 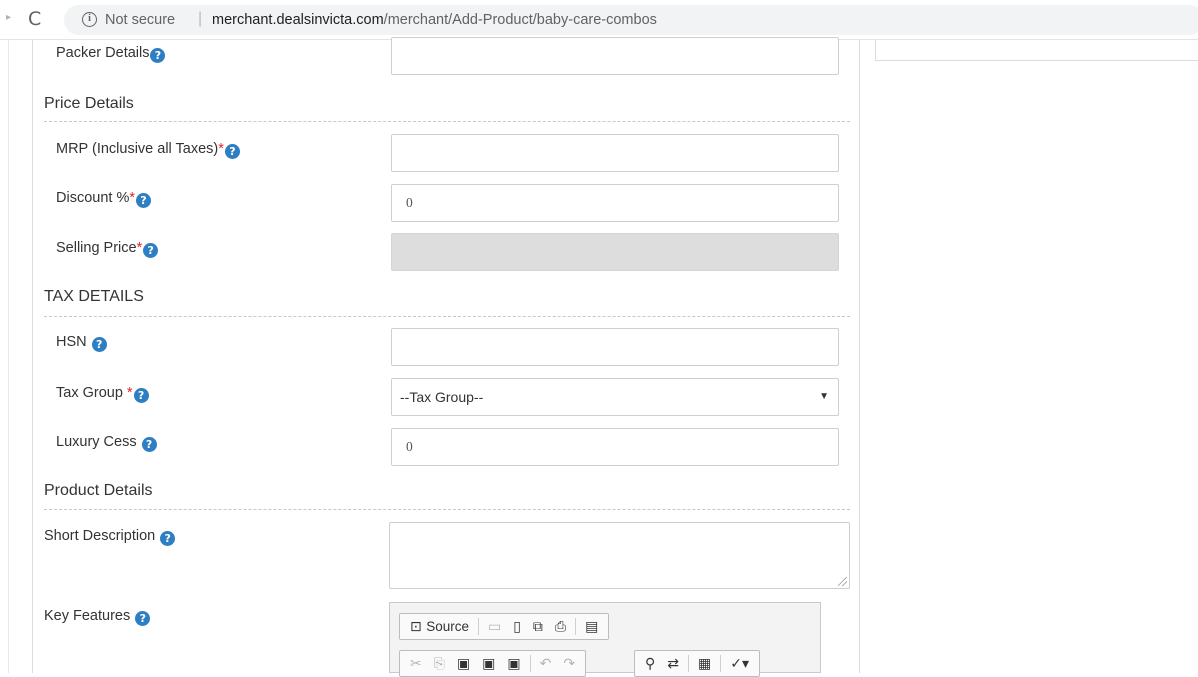 What do you see at coordinates (704, 664) in the screenshot?
I see `select-all-icon: ▦` at bounding box center [704, 664].